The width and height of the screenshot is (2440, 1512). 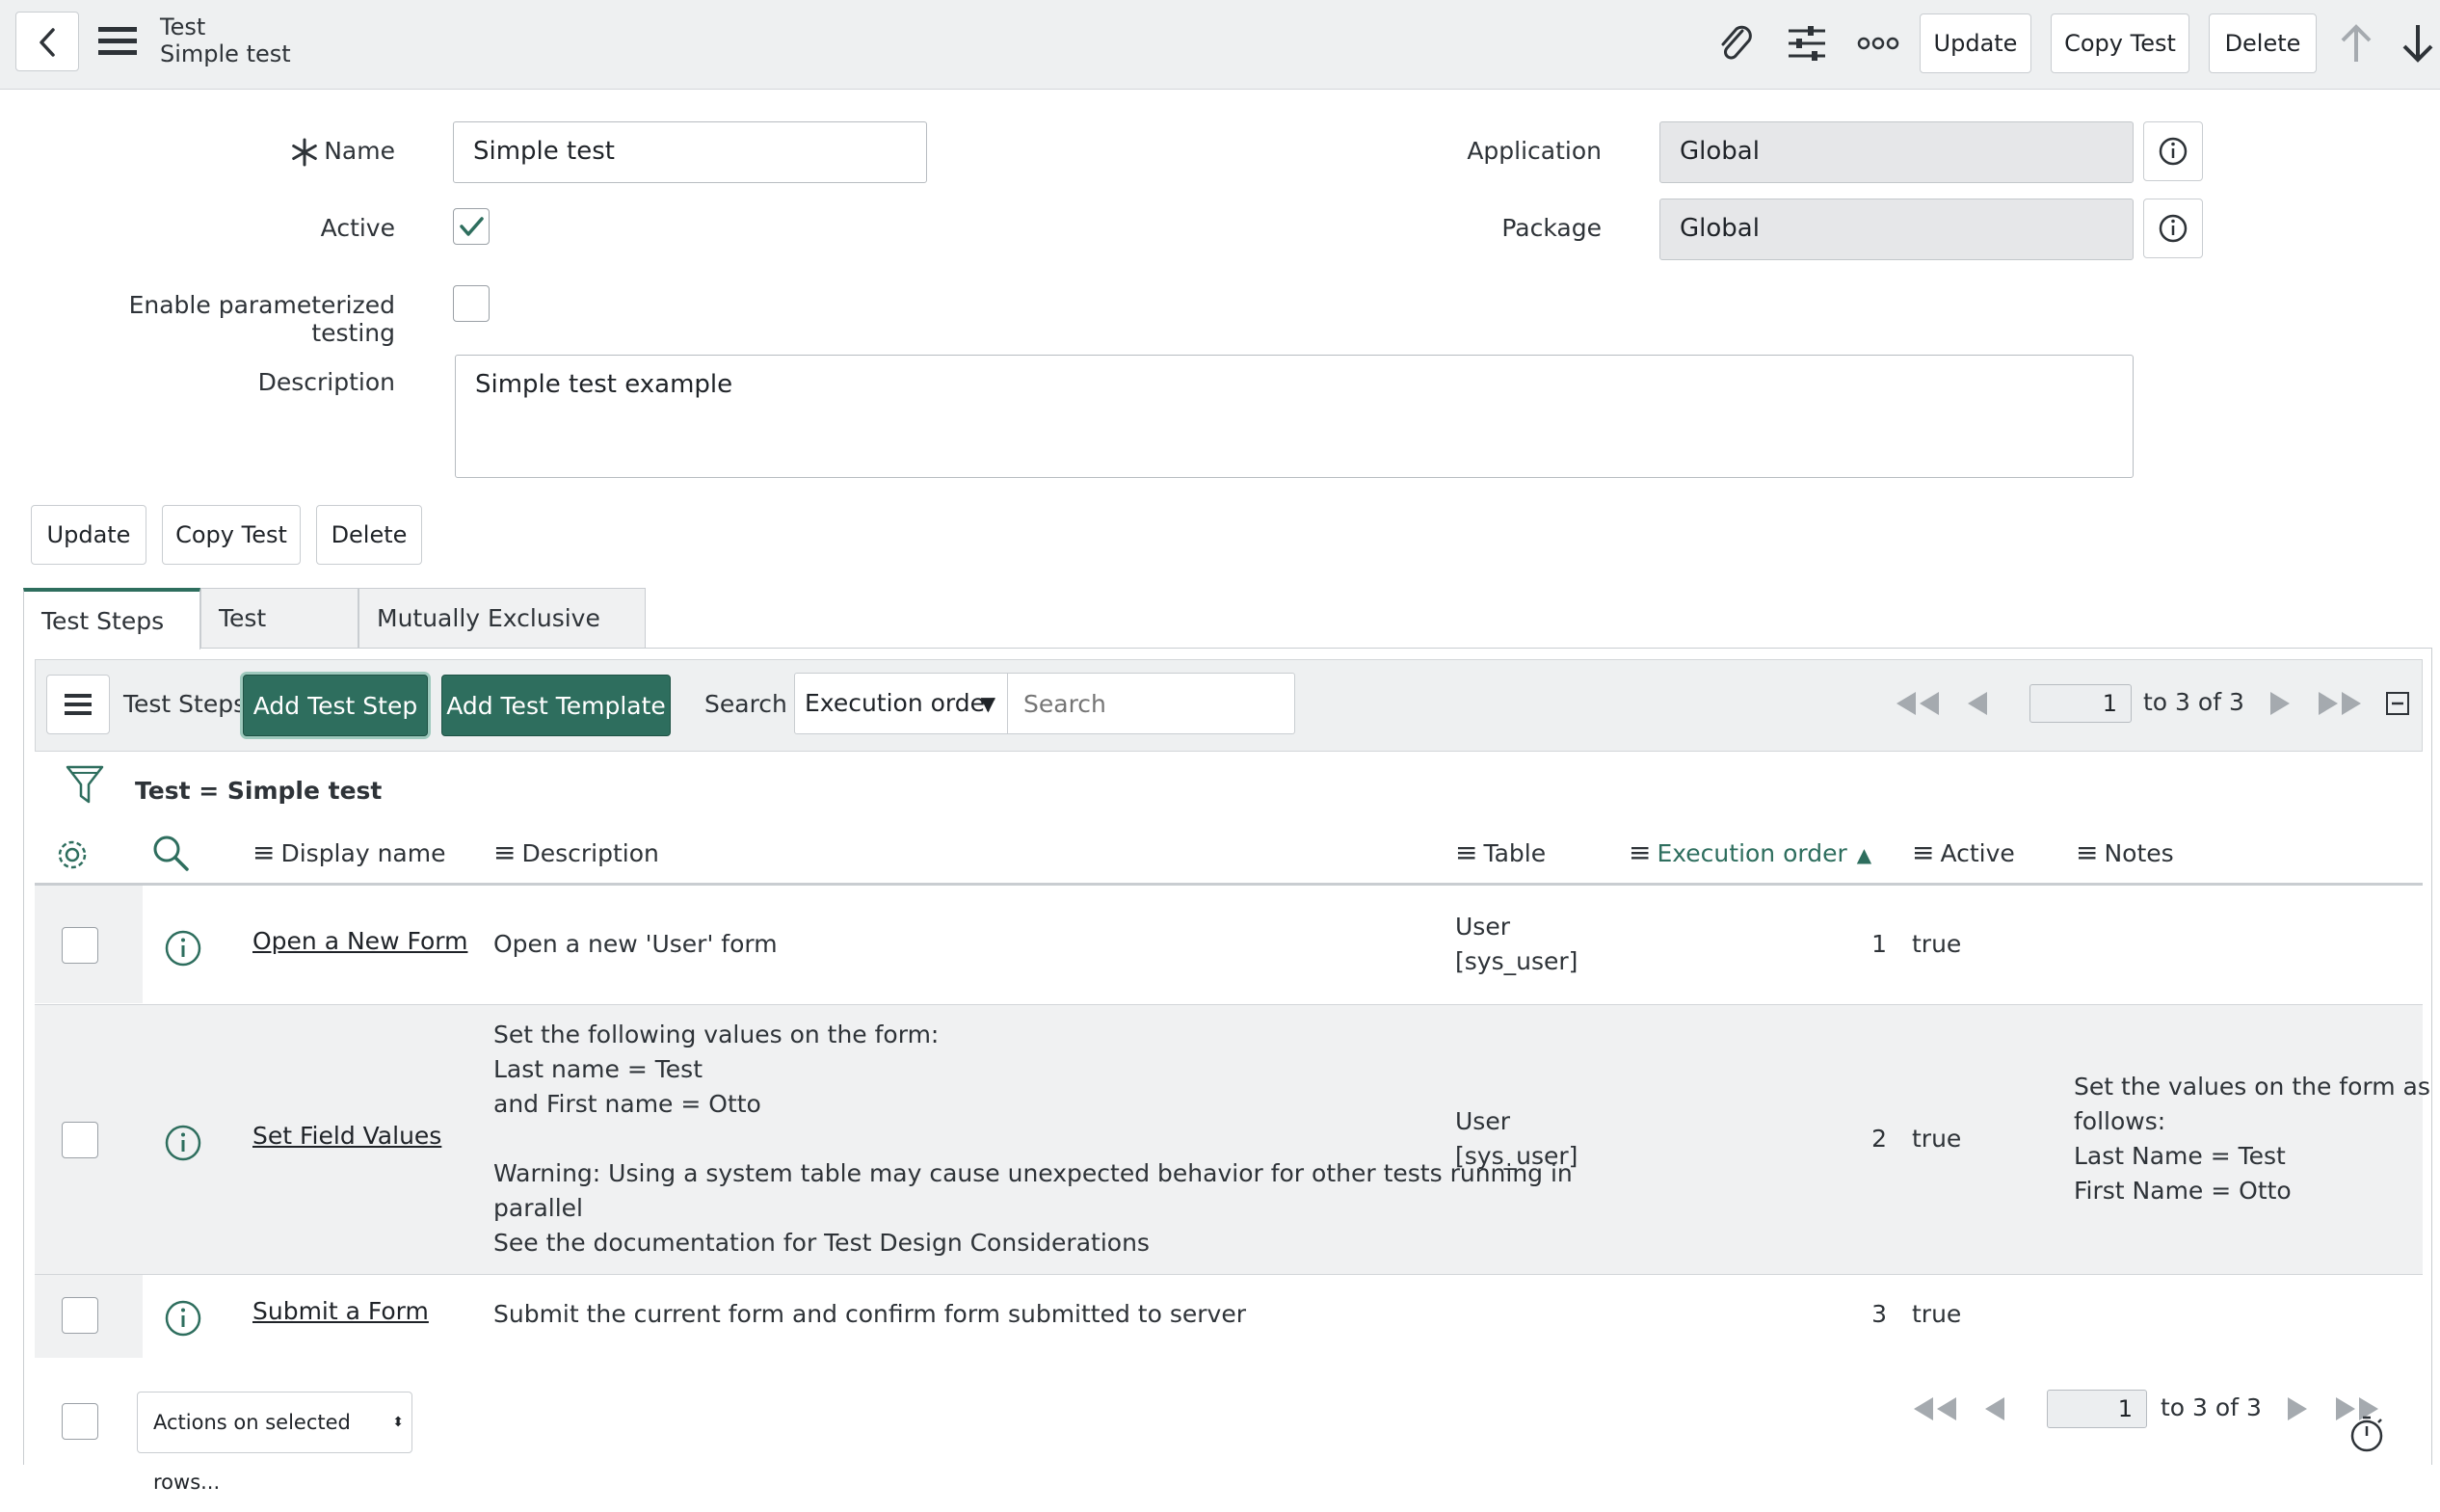 What do you see at coordinates (2193, 702) in the screenshot?
I see `page-range-text: to 3 of 3` at bounding box center [2193, 702].